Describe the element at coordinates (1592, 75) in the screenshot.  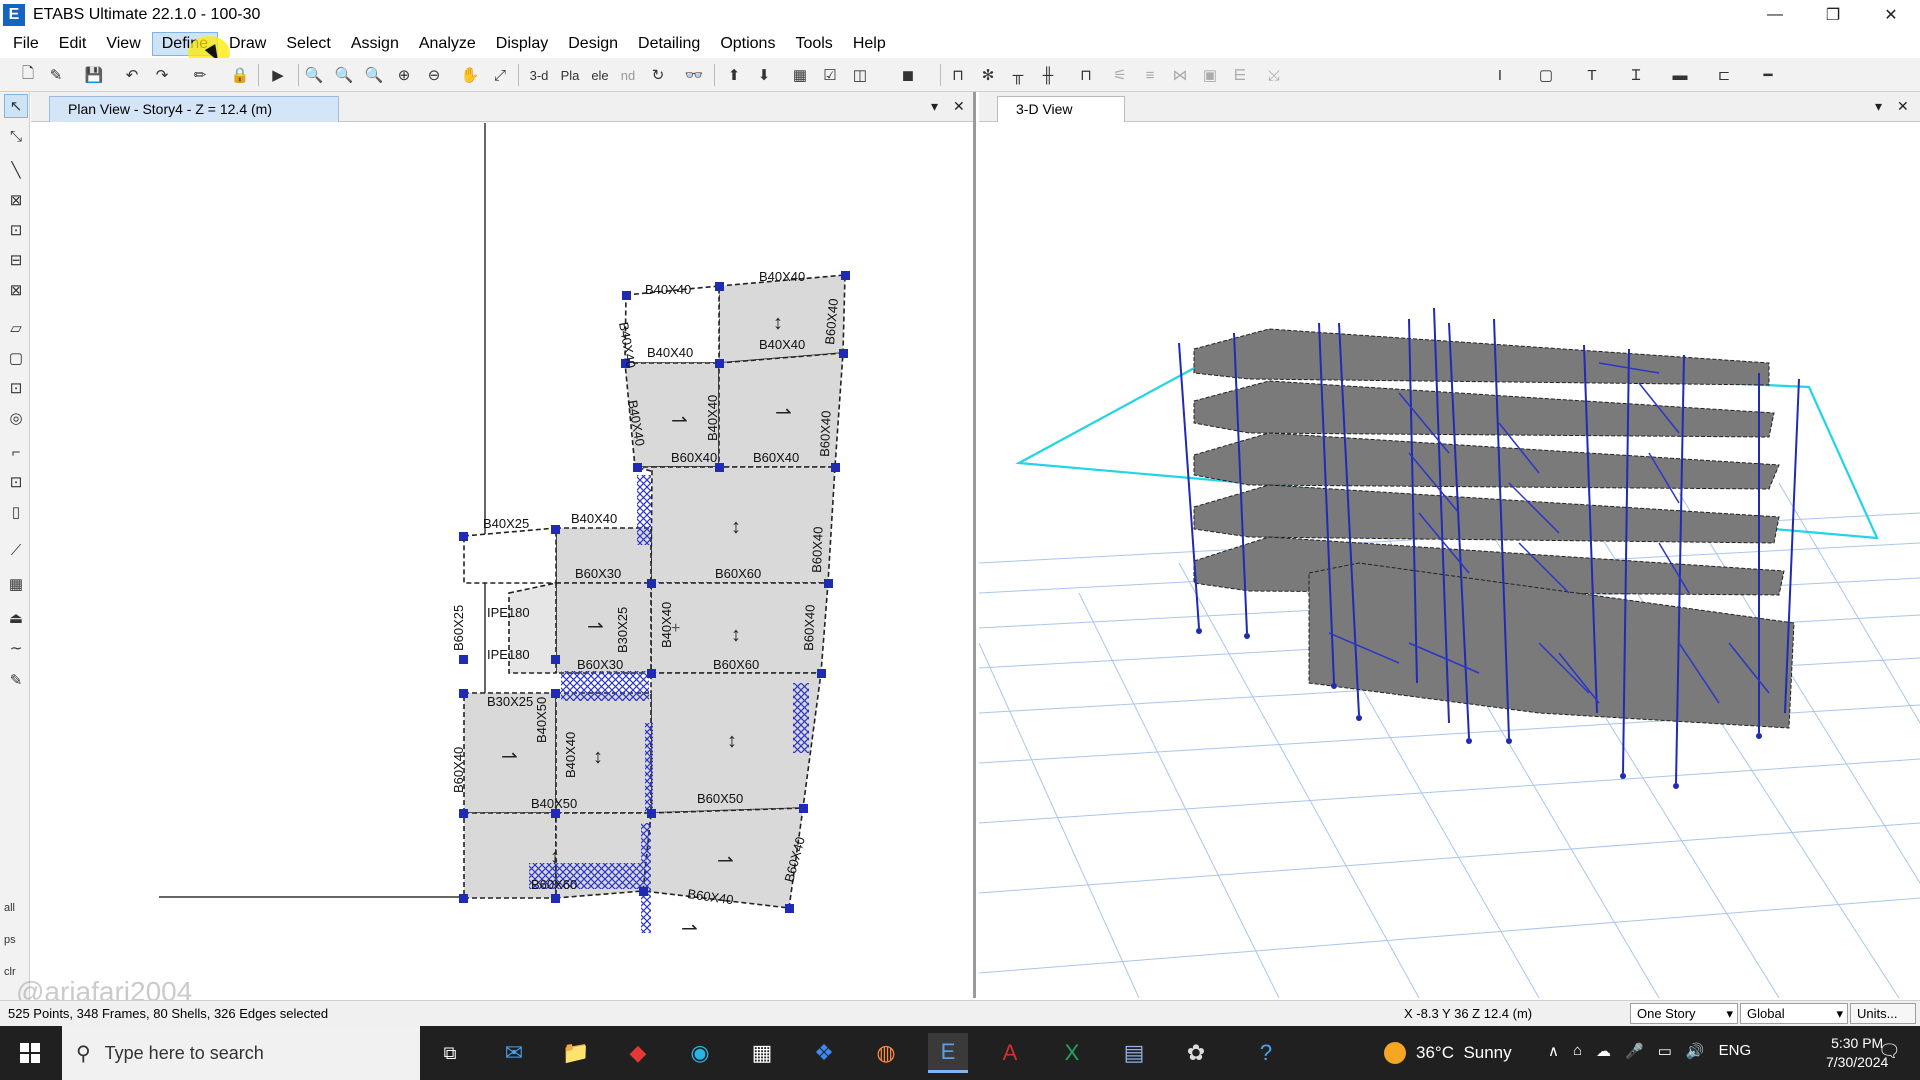
I see `section-tee-icon: T` at that location.